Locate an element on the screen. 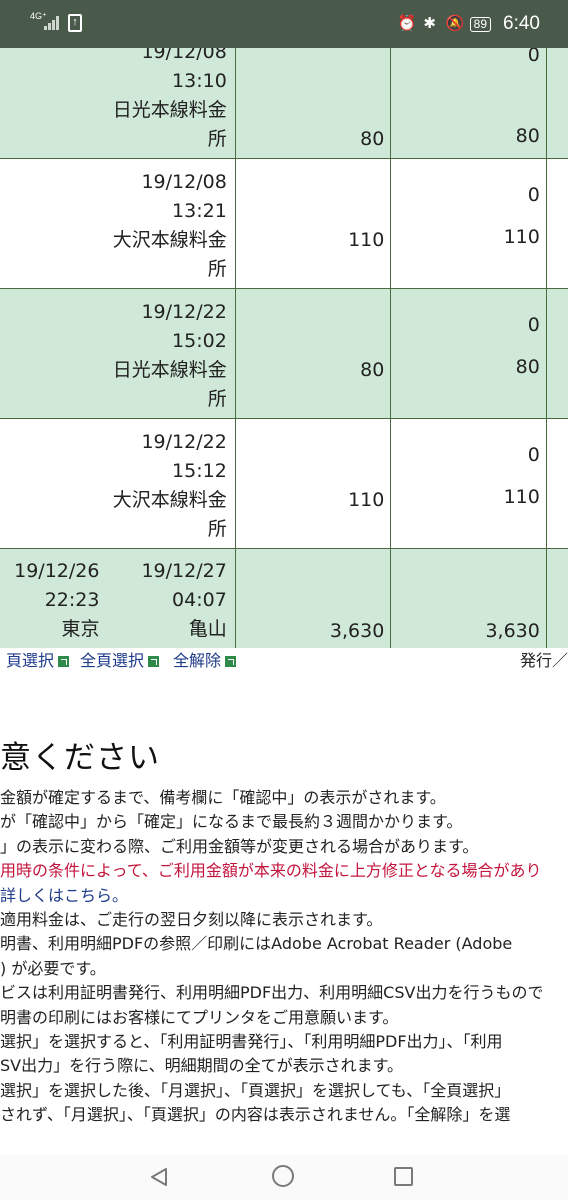  note-line: ) が必要です。 is located at coordinates (53, 968).